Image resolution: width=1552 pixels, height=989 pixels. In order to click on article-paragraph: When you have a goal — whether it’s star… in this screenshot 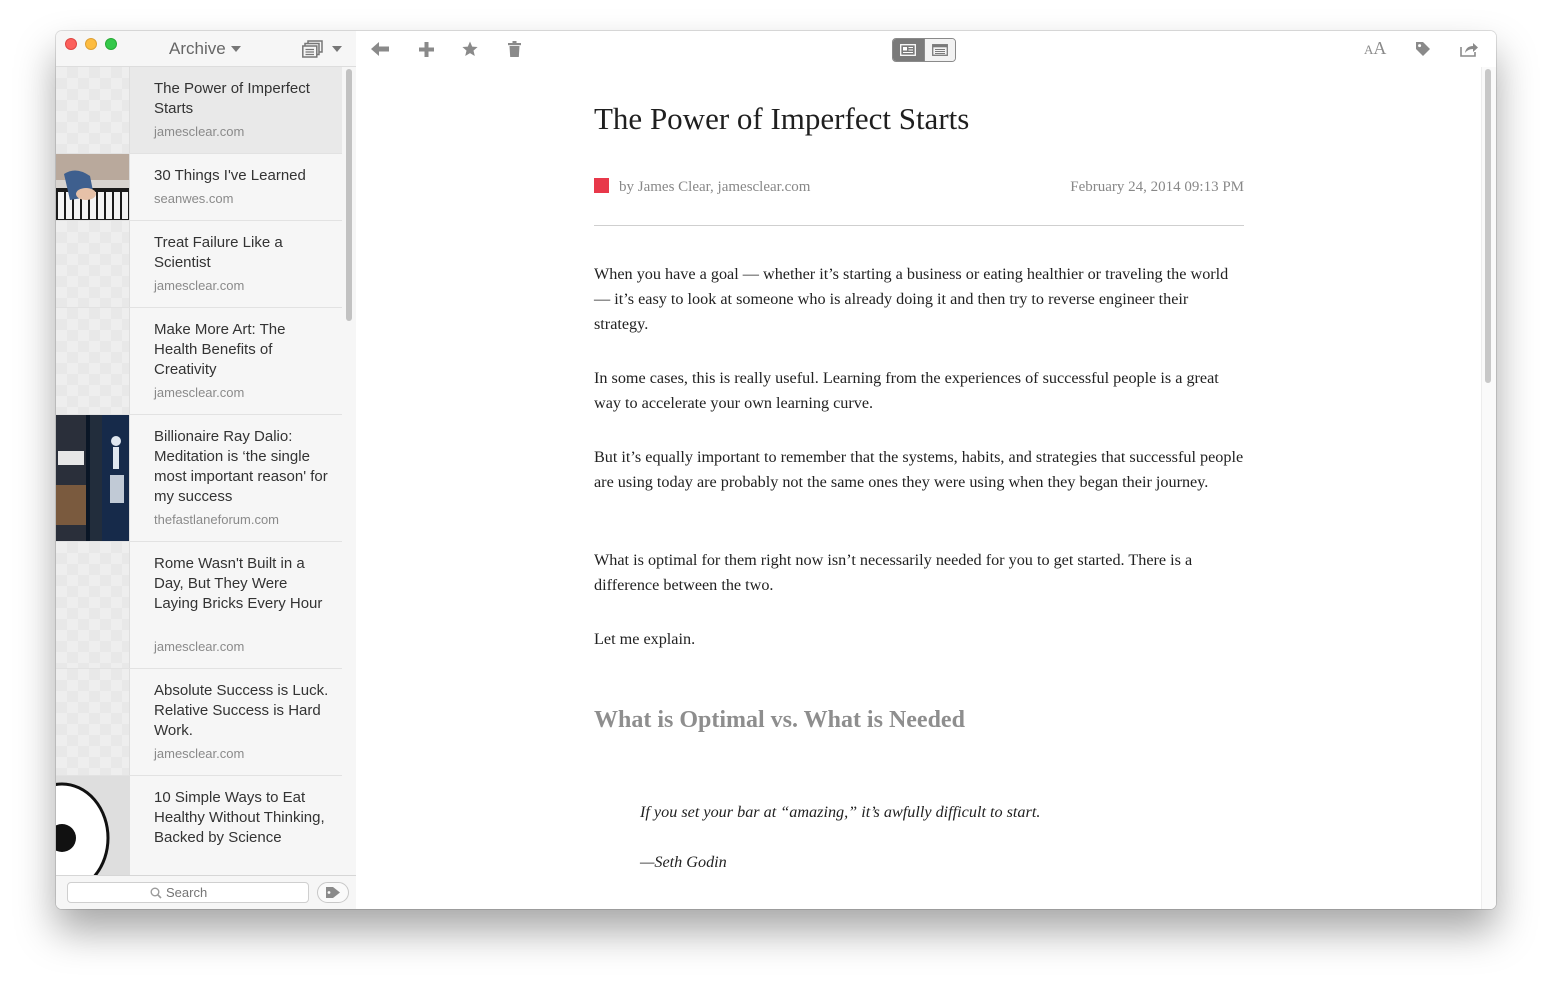, I will do `click(911, 299)`.